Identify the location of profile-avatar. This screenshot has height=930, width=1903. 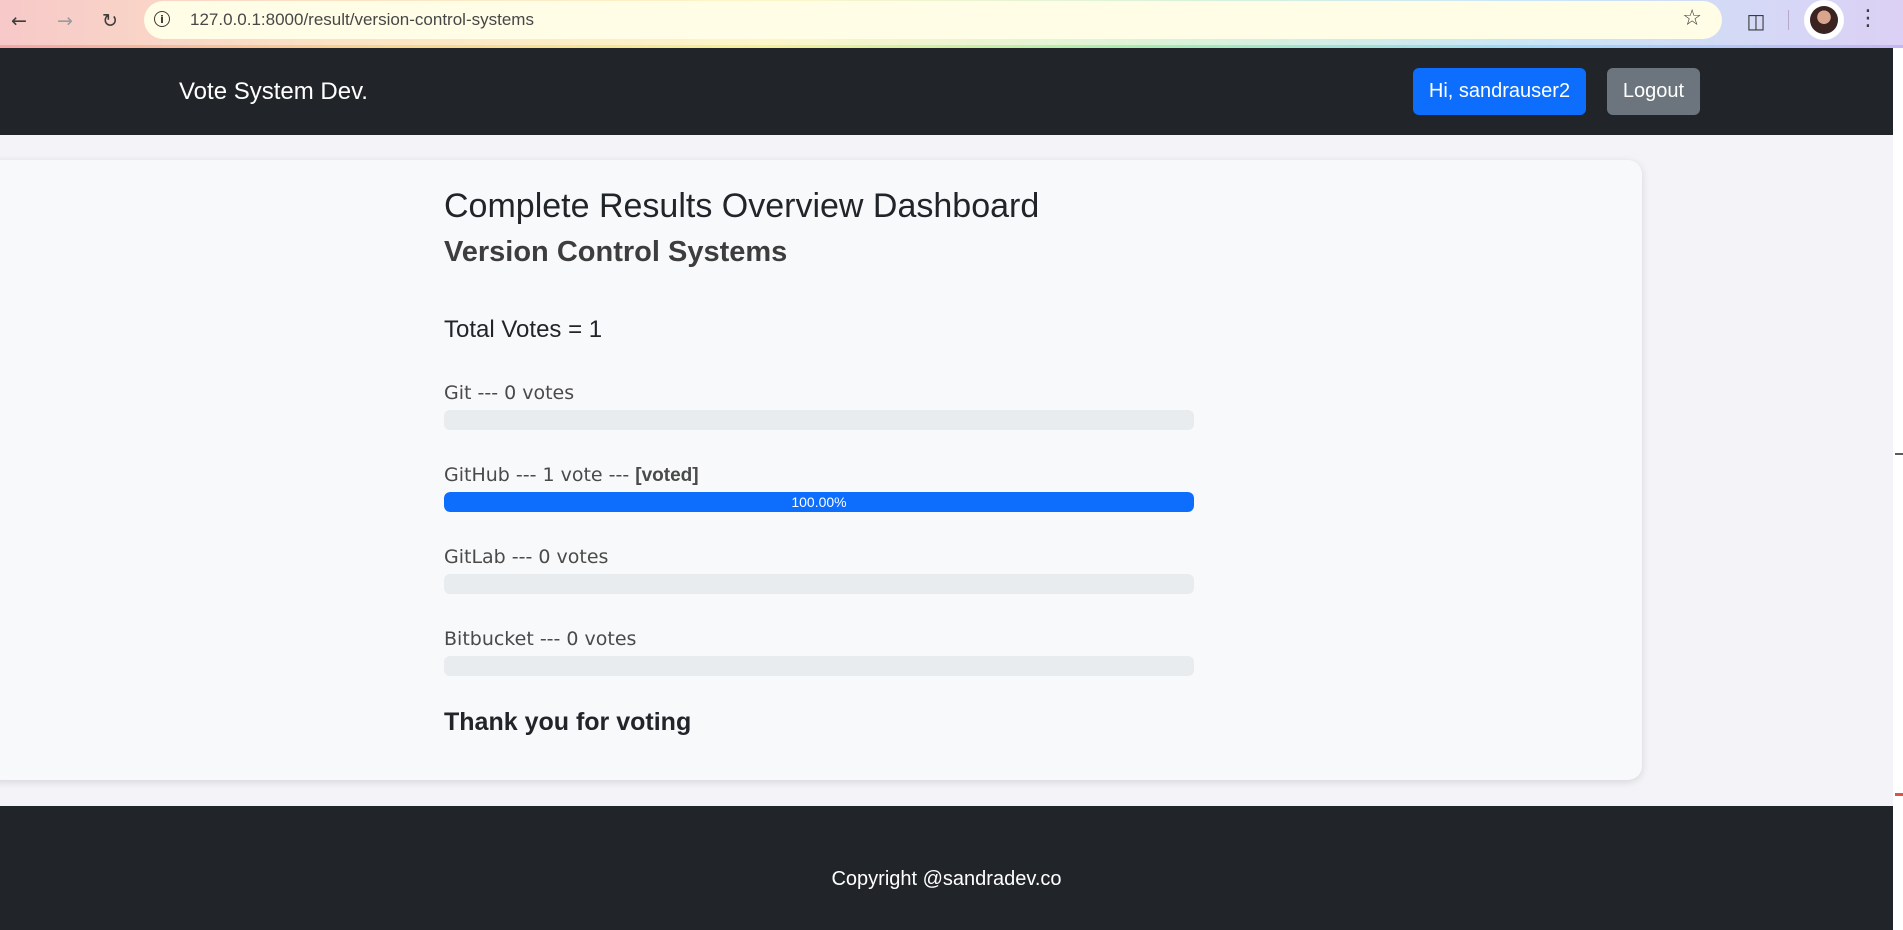
(1824, 20).